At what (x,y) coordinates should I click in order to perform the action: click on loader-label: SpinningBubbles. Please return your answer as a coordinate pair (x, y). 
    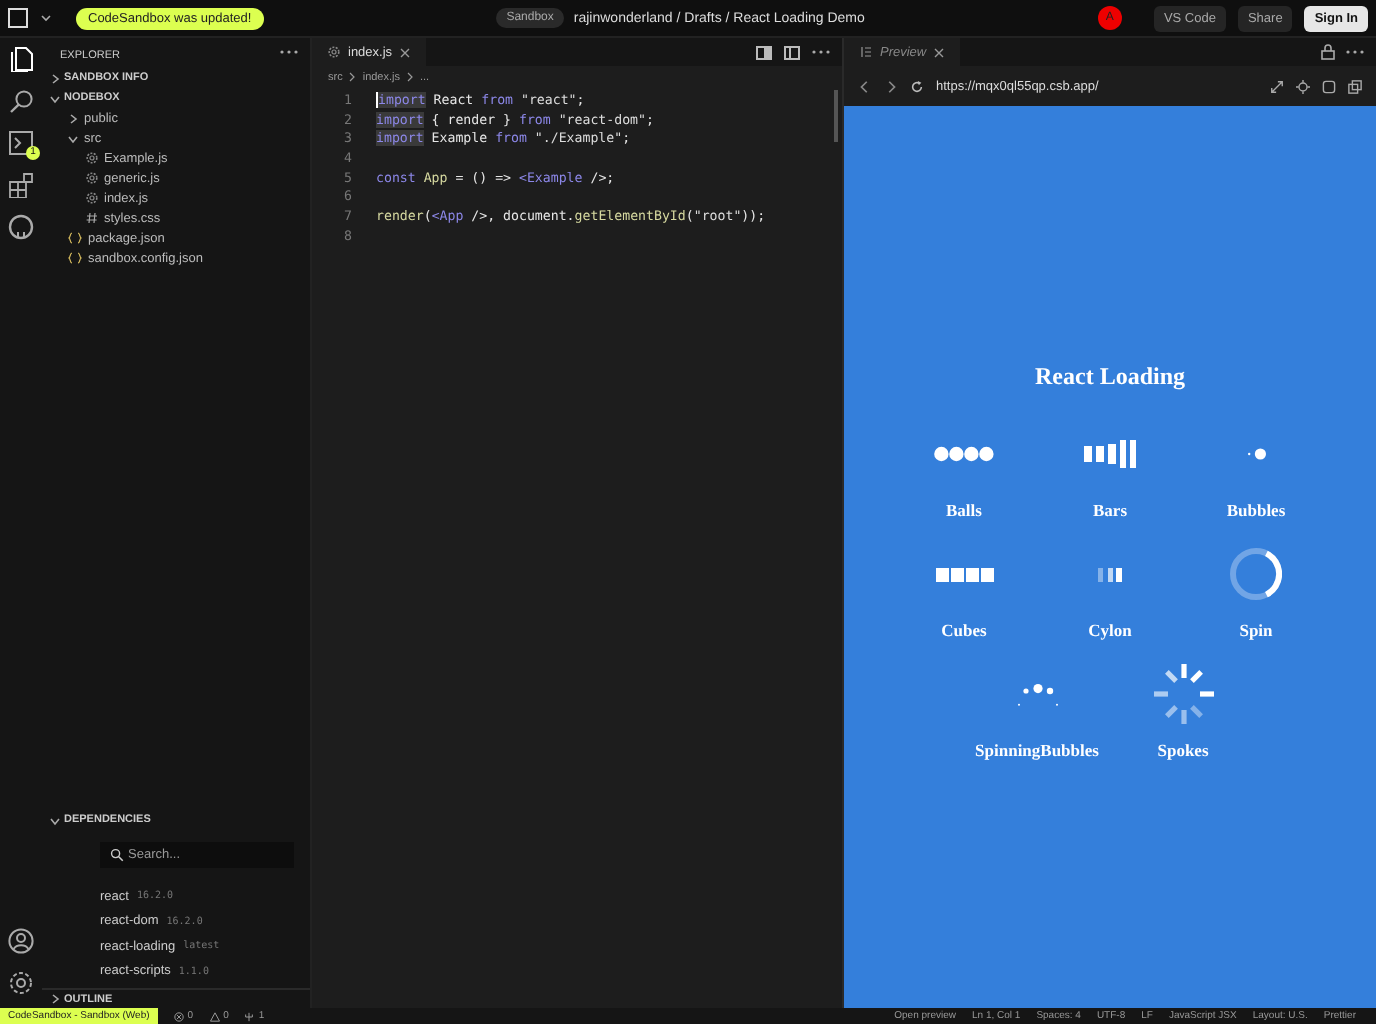
    Looking at the image, I should click on (1037, 750).